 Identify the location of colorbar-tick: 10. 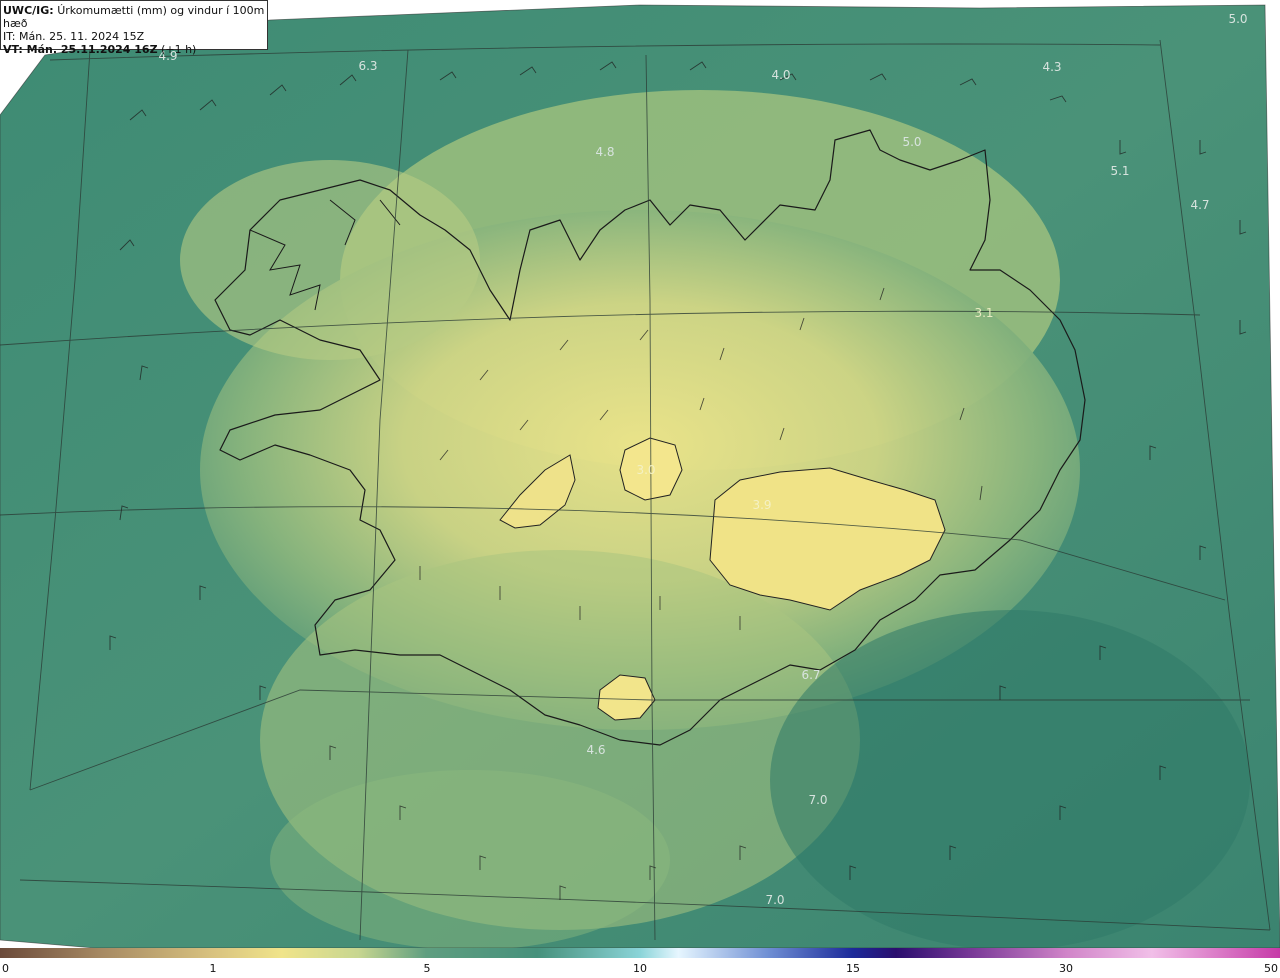
(640, 968).